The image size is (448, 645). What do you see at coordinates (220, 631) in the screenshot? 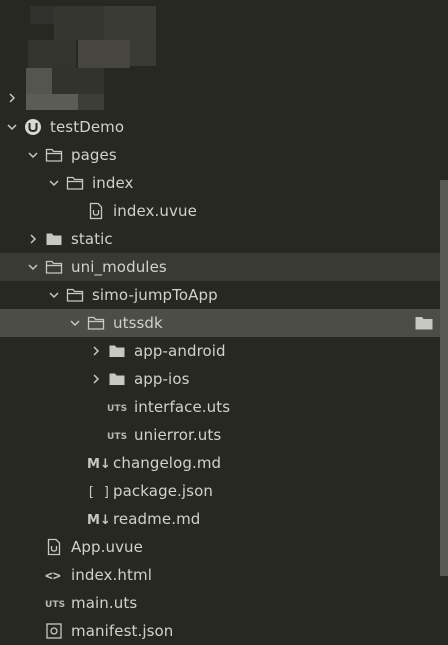
I see `tree-row-manifest-json: manifest.json` at bounding box center [220, 631].